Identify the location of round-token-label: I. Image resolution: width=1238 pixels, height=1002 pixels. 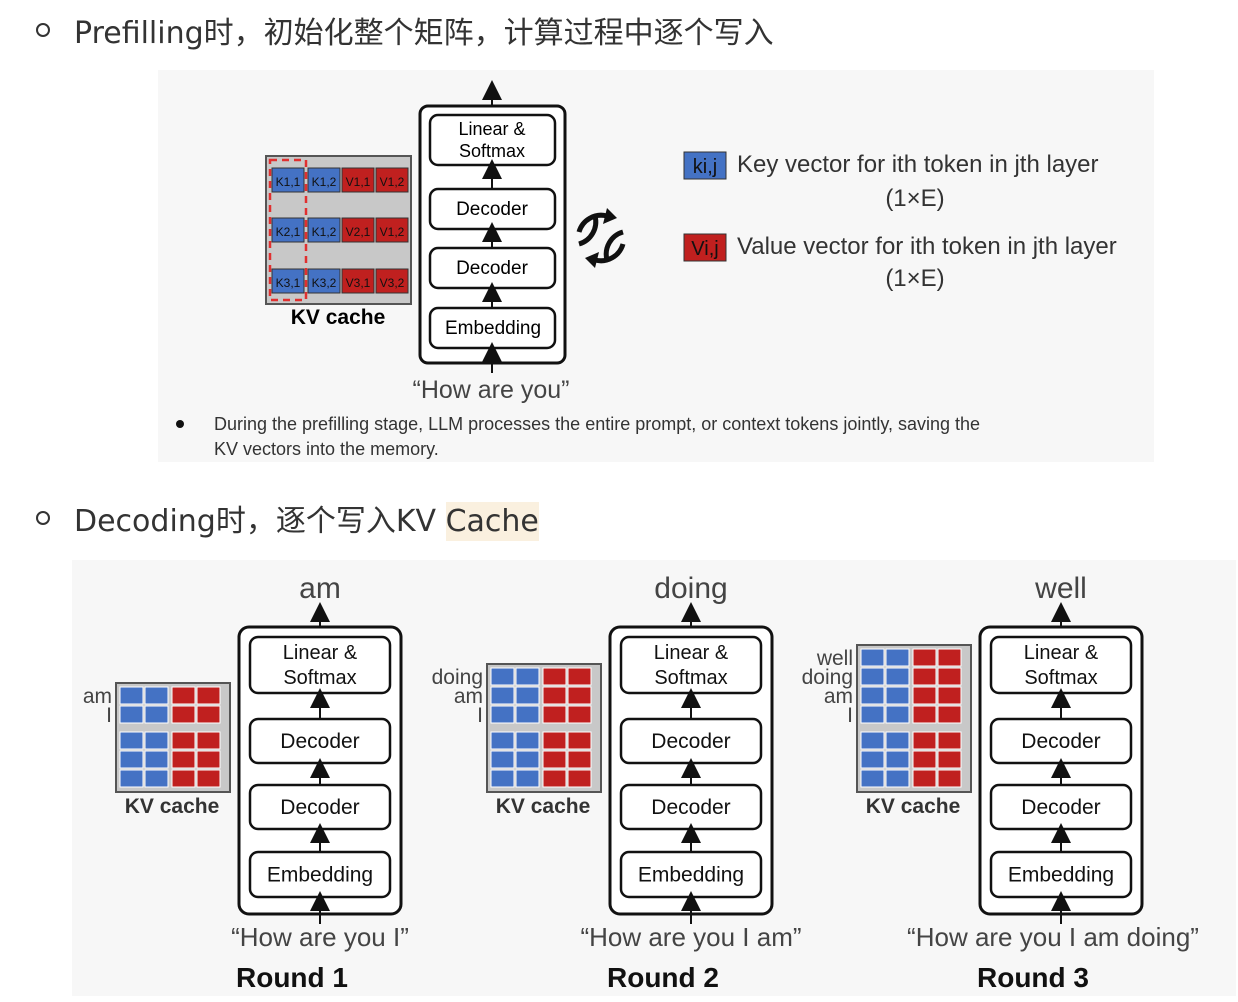
(109, 715).